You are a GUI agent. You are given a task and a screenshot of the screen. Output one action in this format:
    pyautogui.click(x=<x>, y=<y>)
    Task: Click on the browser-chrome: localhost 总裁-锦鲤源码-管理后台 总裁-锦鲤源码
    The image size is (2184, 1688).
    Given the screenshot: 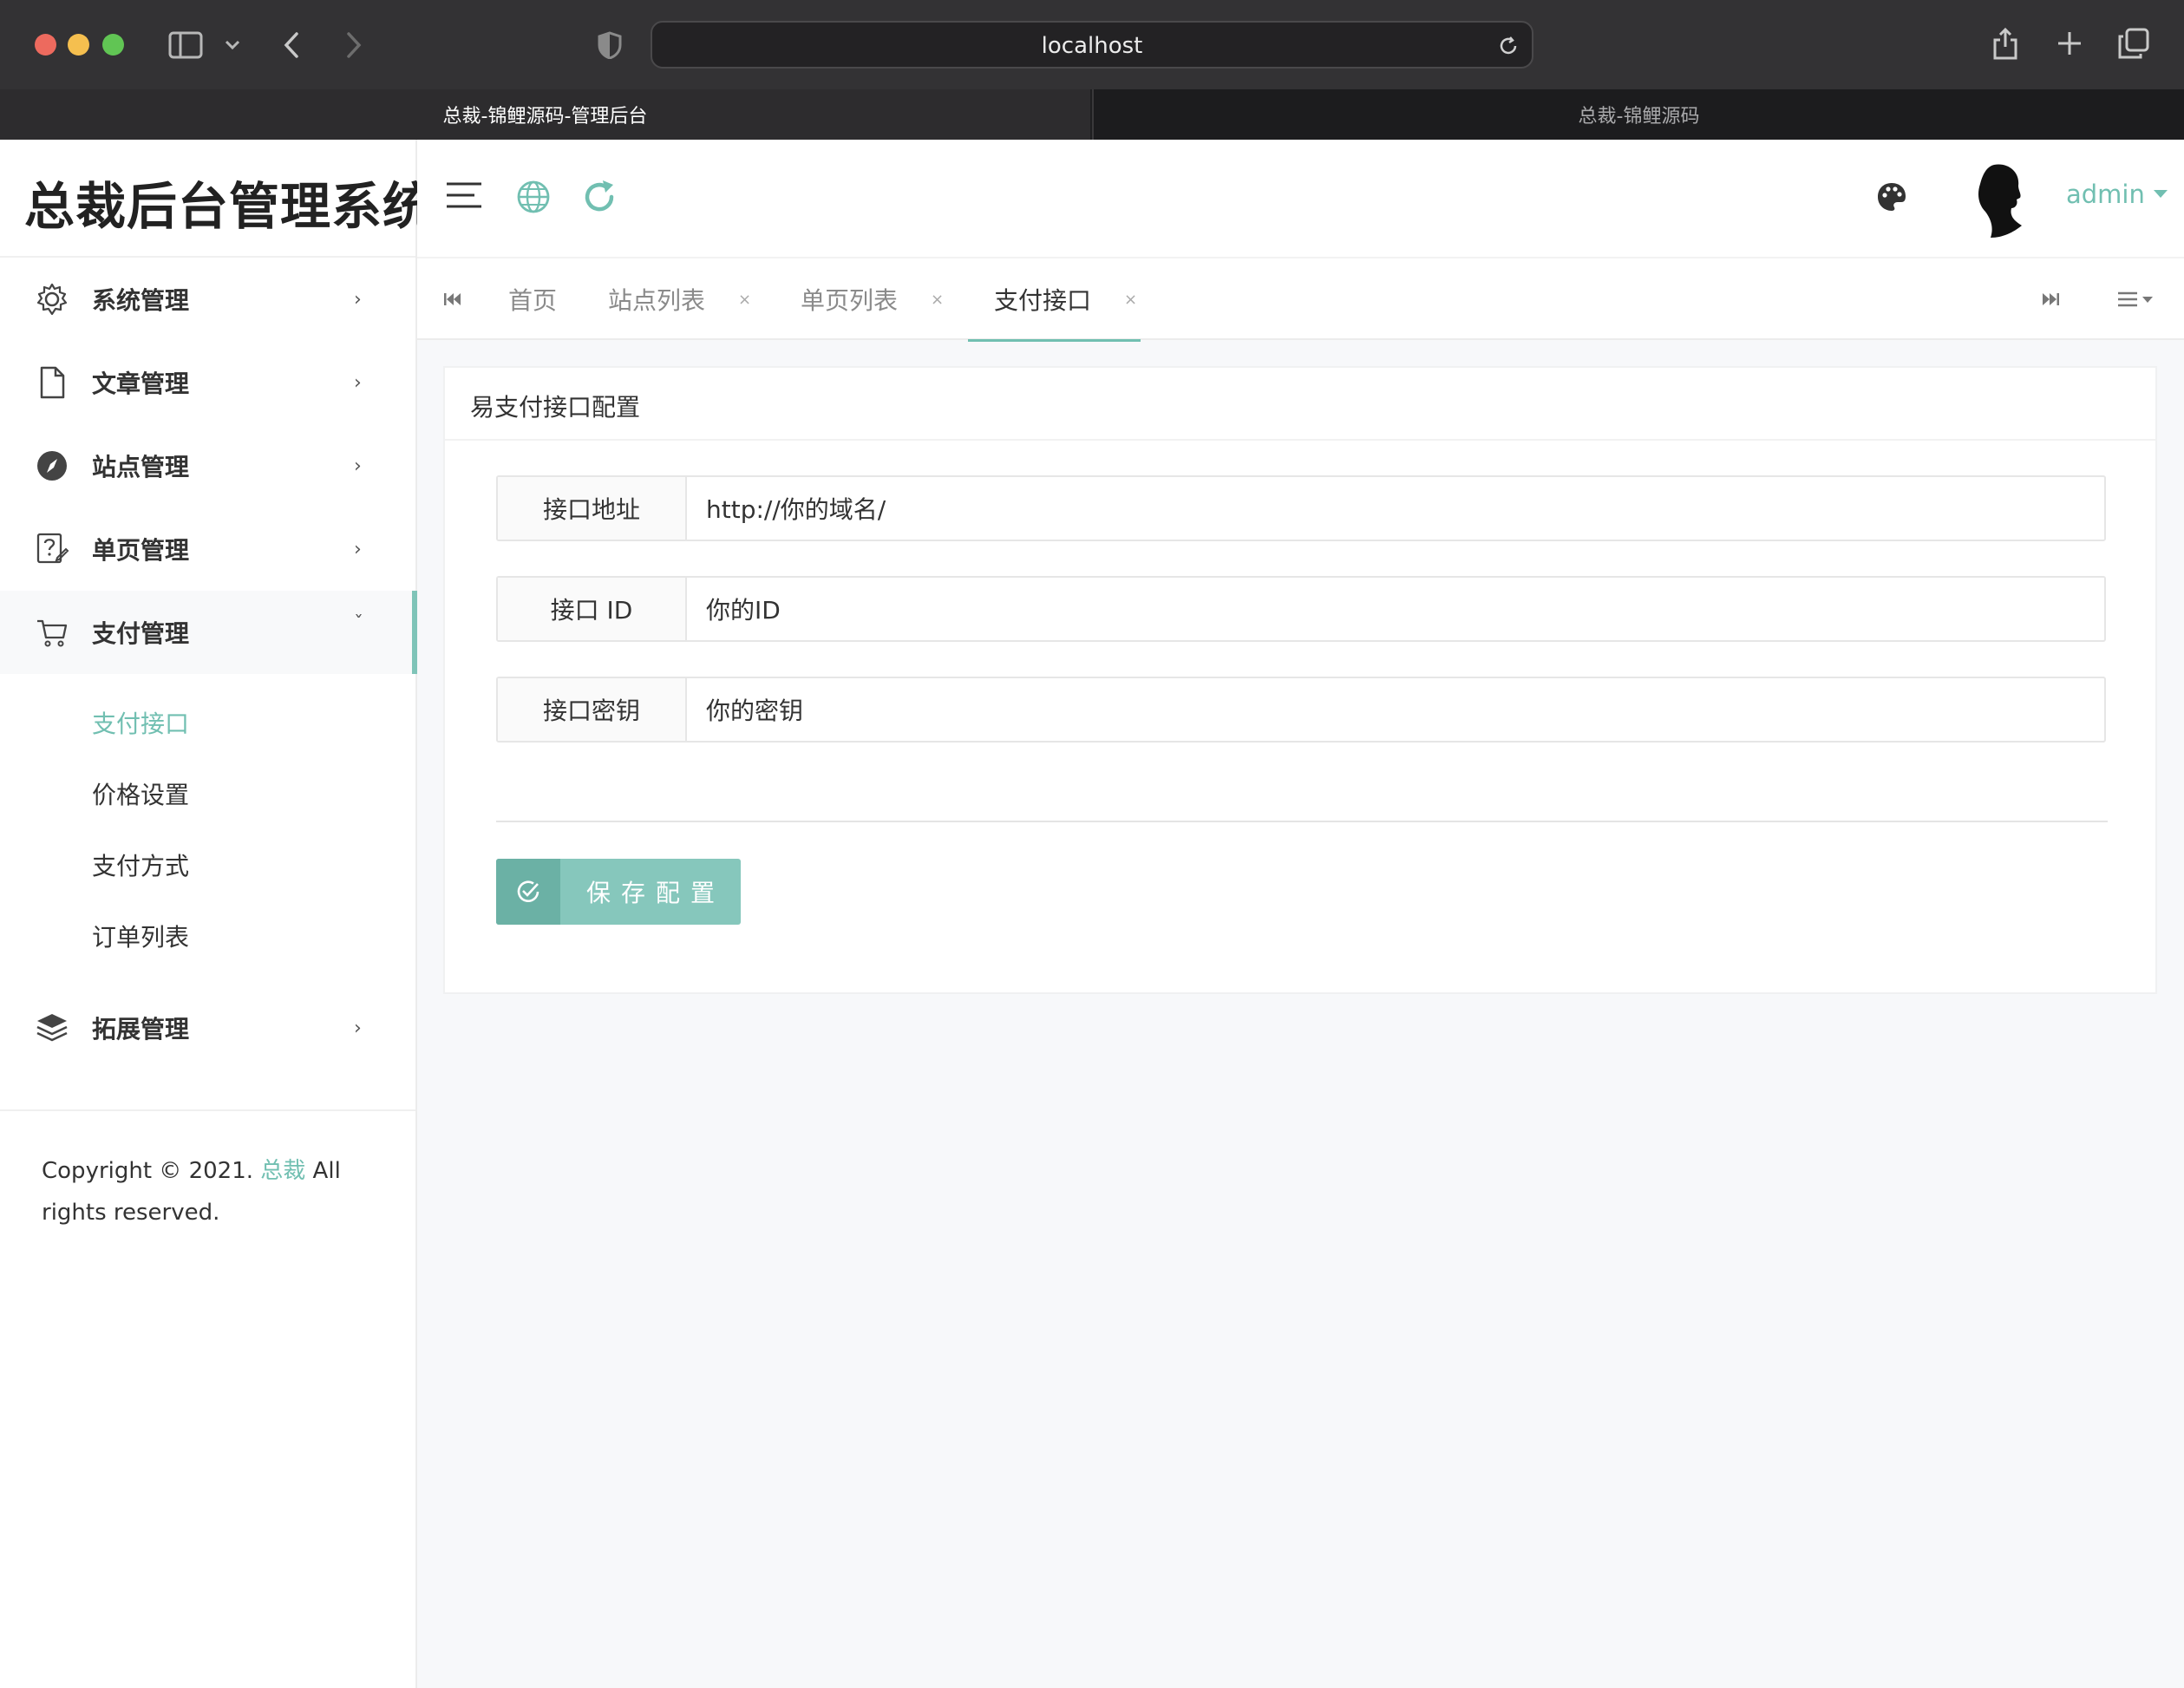 What is the action you would take?
    pyautogui.click(x=1092, y=70)
    